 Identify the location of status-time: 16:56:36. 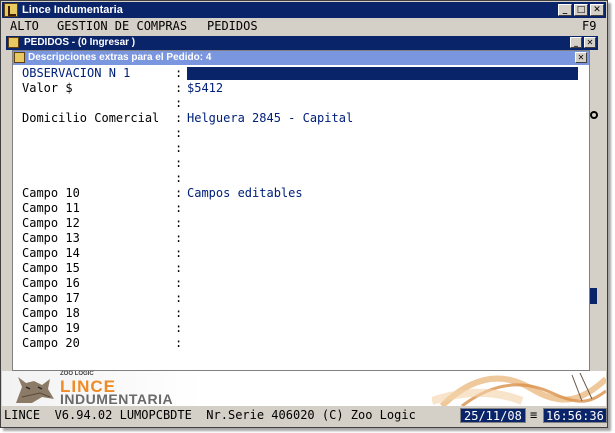
(575, 415).